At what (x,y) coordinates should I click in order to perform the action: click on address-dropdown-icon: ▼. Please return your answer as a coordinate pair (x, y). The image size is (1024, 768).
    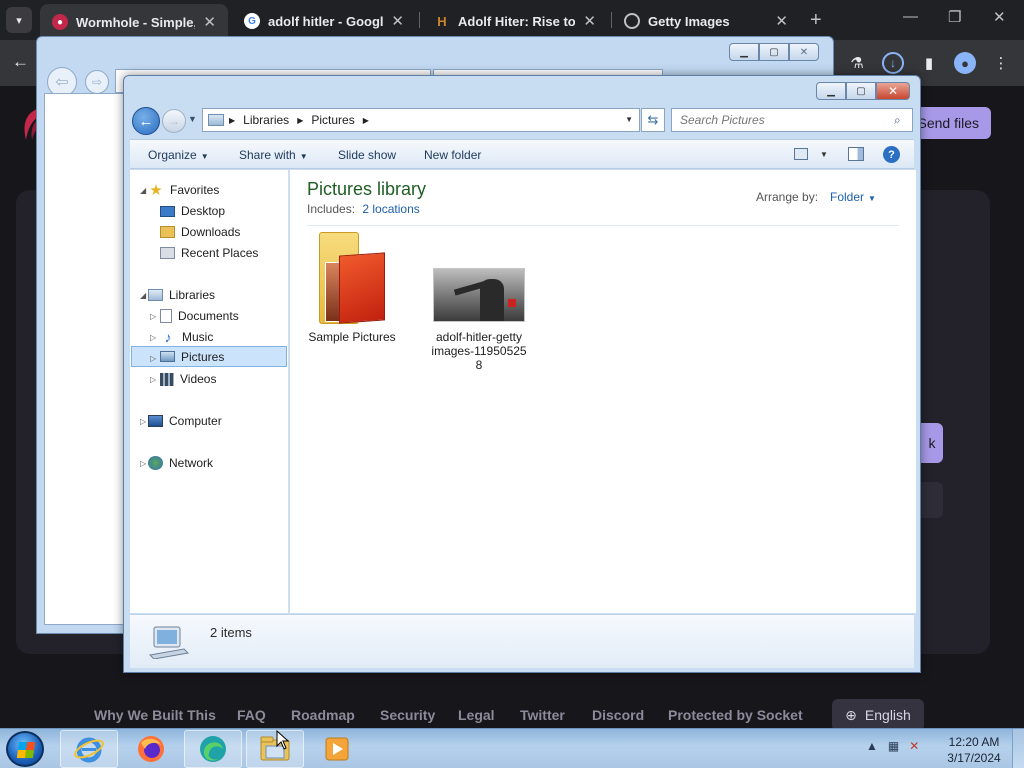
    Looking at the image, I should click on (629, 119).